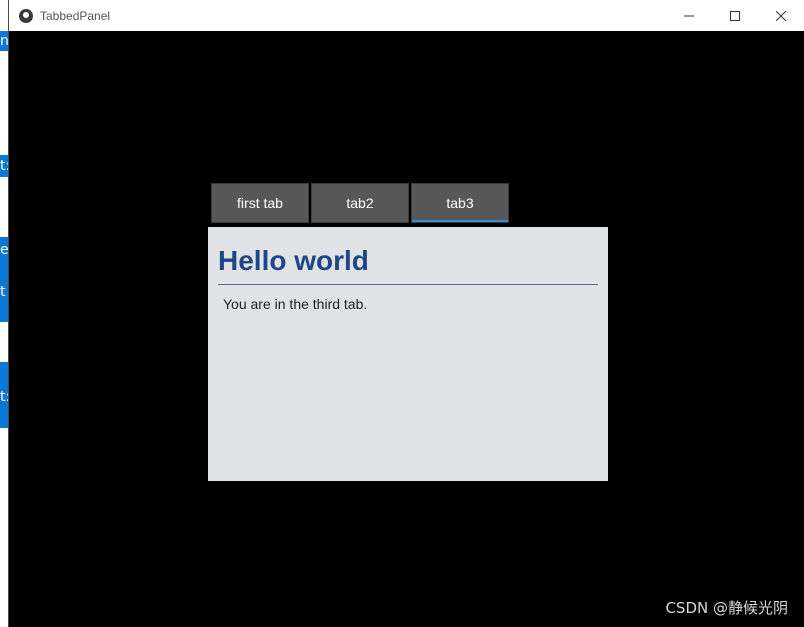 Image resolution: width=804 pixels, height=627 pixels. I want to click on tab-first: first tab, so click(260, 203).